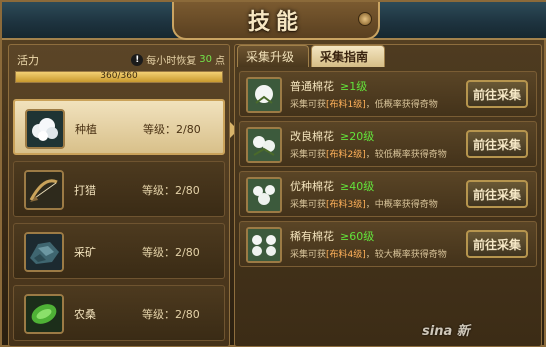 This screenshot has height=347, width=546. Describe the element at coordinates (120, 59) in the screenshot. I see `energy-row: 活力 ! 每小时恢复 30 点` at that location.